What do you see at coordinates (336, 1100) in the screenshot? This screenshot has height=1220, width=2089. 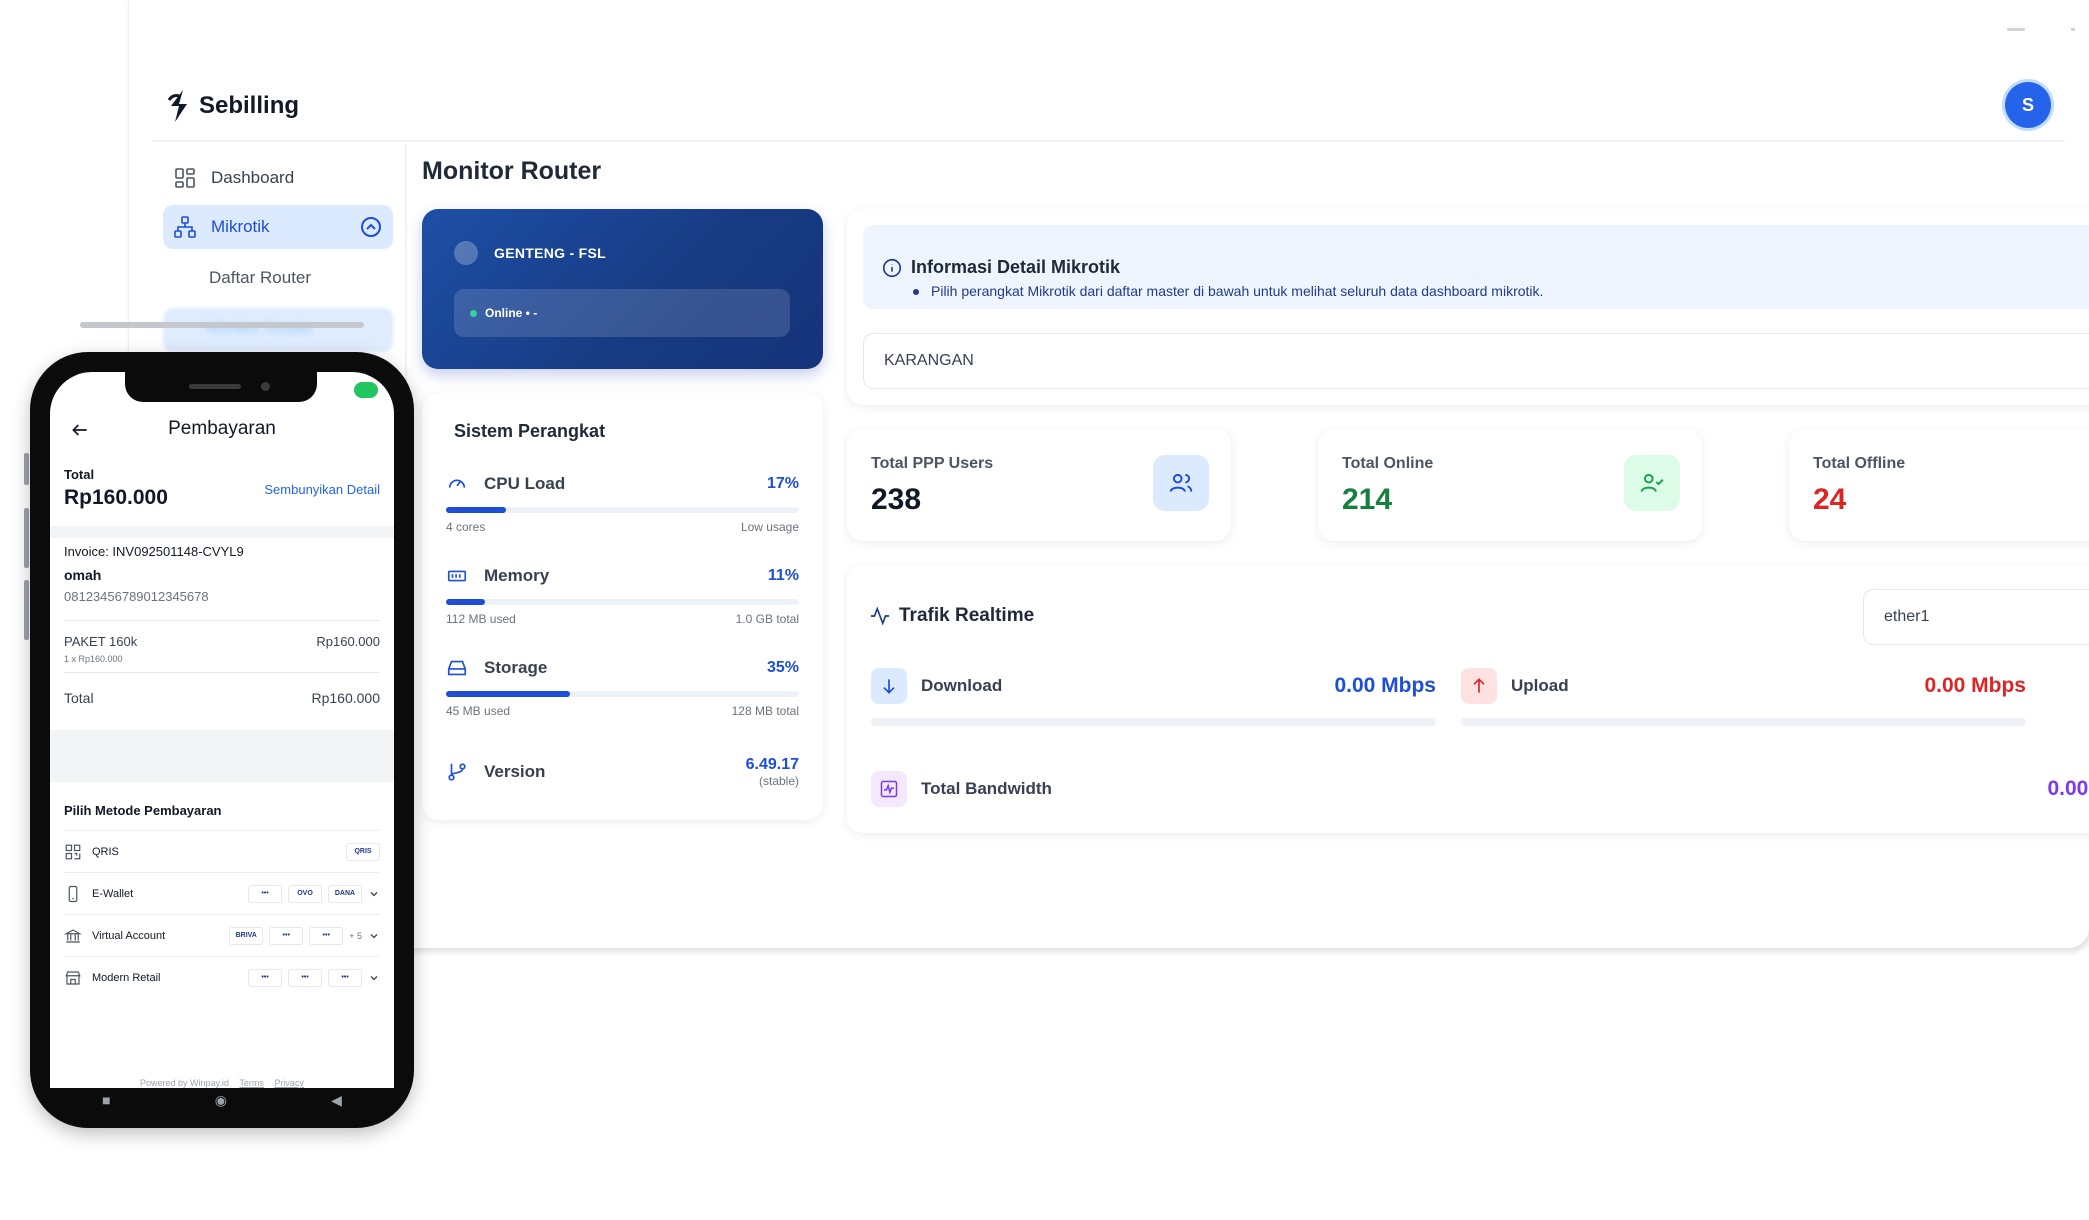 I see `back-icon: ◀` at bounding box center [336, 1100].